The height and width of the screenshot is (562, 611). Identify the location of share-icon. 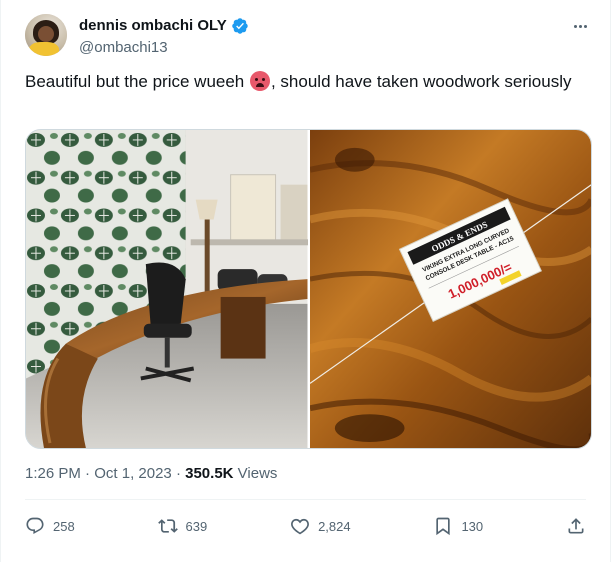
(576, 526).